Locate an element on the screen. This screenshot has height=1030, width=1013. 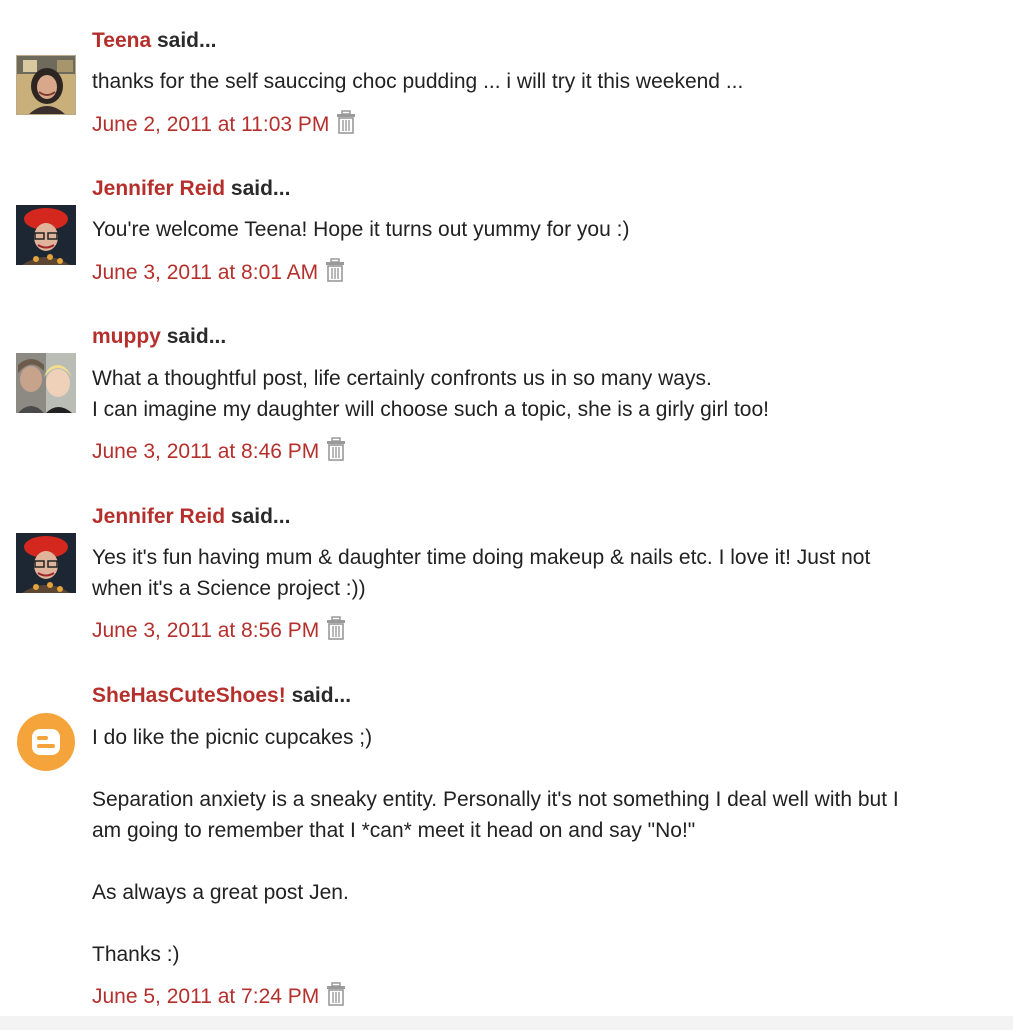
page-bottom-edge is located at coordinates (506, 1023).